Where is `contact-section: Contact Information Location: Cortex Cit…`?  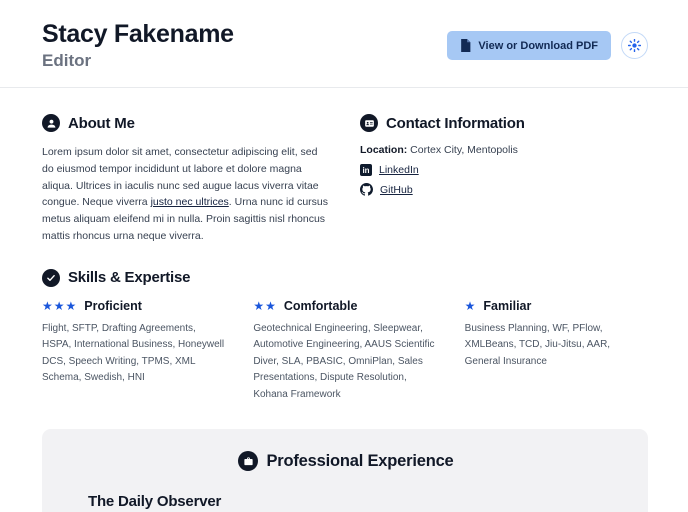
contact-section: Contact Information Location: Cortex Cit… is located at coordinates (504, 179).